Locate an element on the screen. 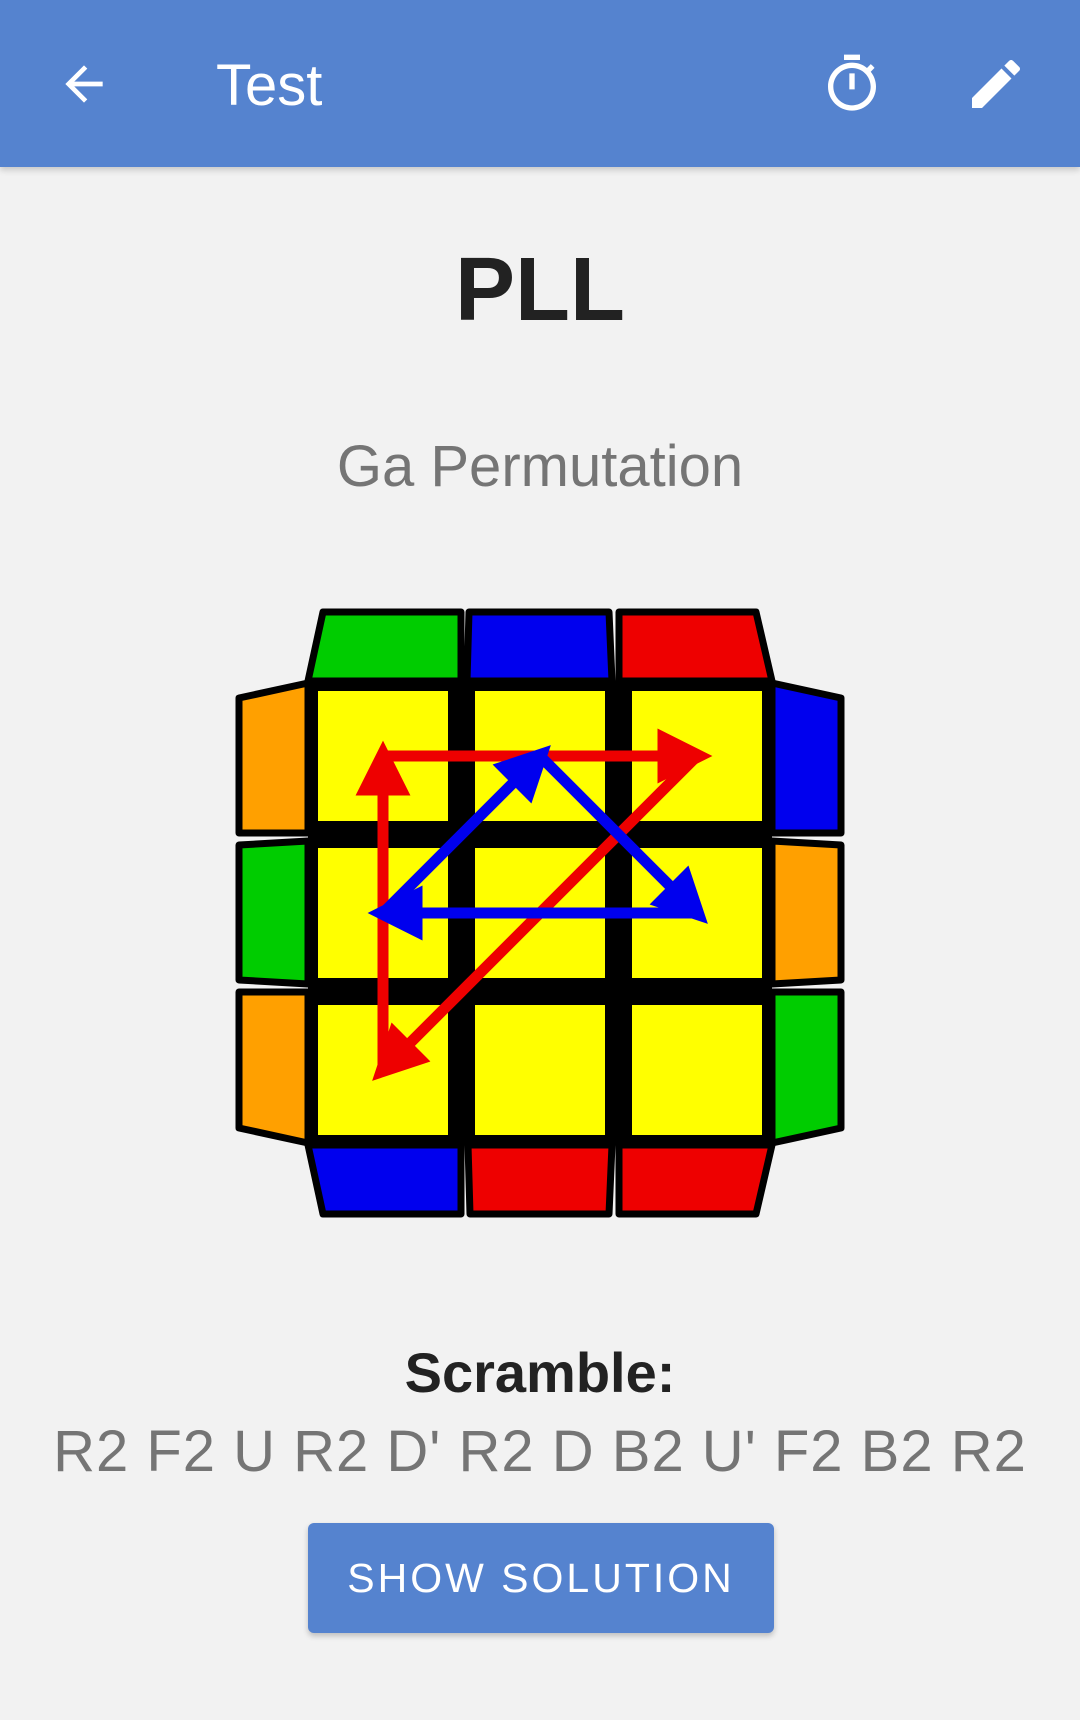  arrow-back-icon is located at coordinates (84, 84).